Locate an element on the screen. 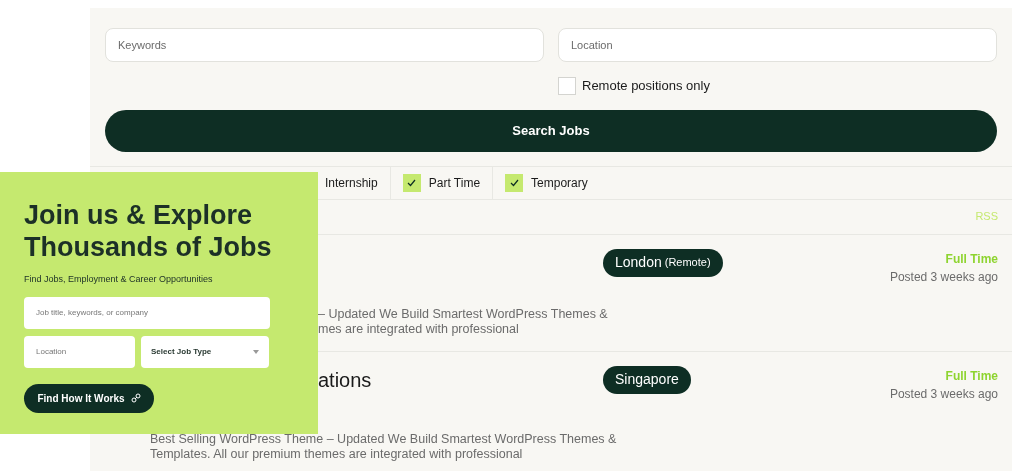  filter-label: Internship is located at coordinates (351, 183).